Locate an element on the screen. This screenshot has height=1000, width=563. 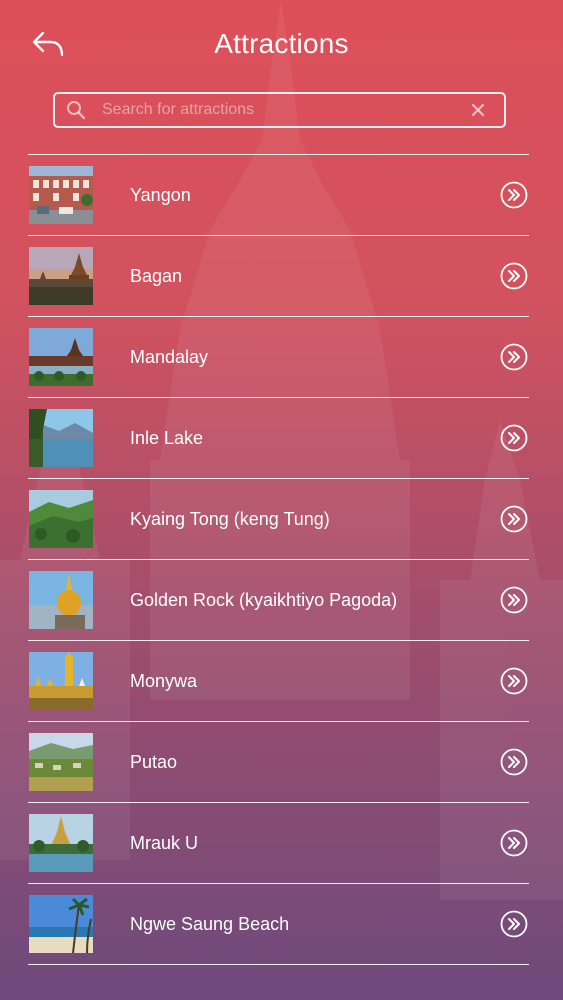
list-item-label: Monywa is located at coordinates (164, 680).